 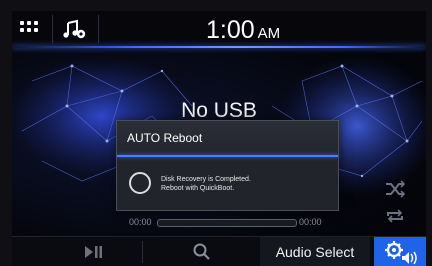 I want to click on audio-select-button: Audio Select, so click(x=315, y=251).